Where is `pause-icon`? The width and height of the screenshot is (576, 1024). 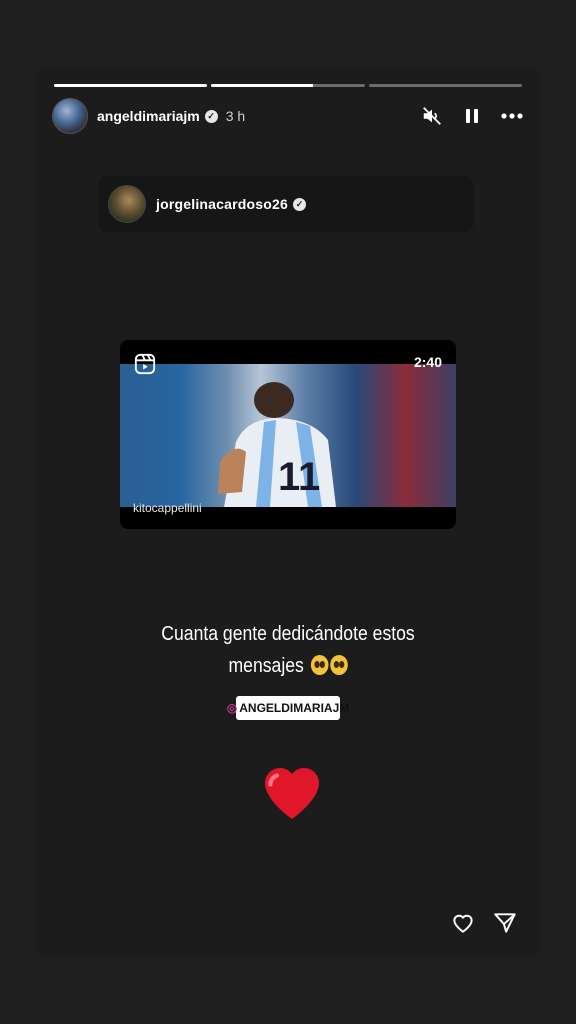
pause-icon is located at coordinates (472, 116).